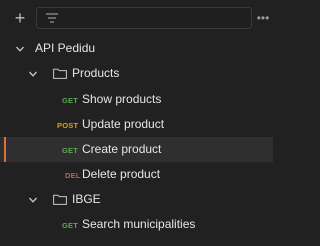 This screenshot has width=320, height=246. I want to click on folder-label: IBGE, so click(86, 199).